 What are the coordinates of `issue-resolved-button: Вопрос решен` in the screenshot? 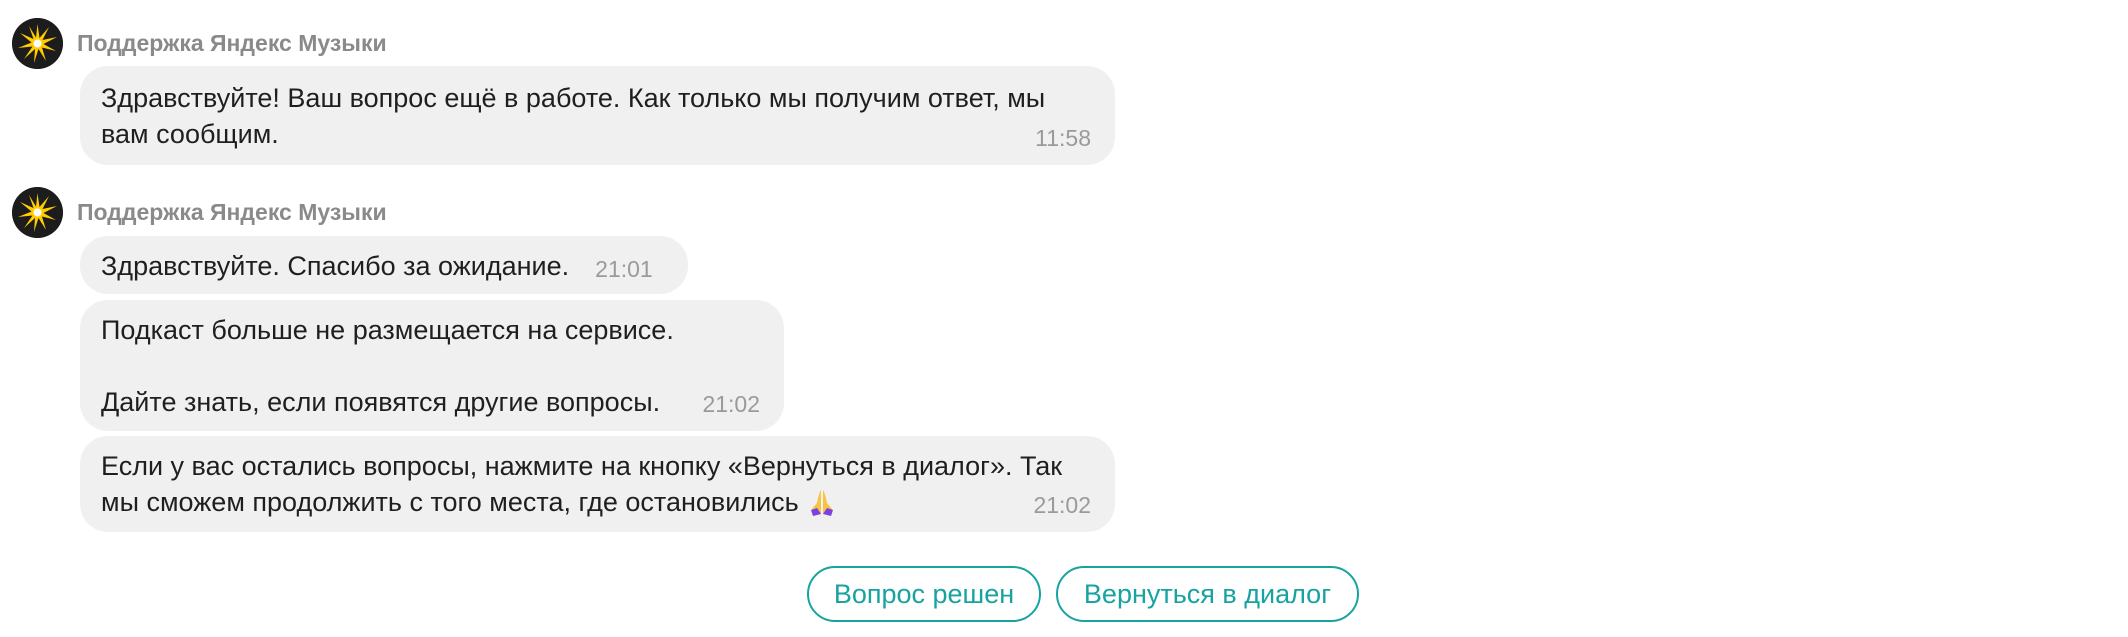 It's located at (924, 594).